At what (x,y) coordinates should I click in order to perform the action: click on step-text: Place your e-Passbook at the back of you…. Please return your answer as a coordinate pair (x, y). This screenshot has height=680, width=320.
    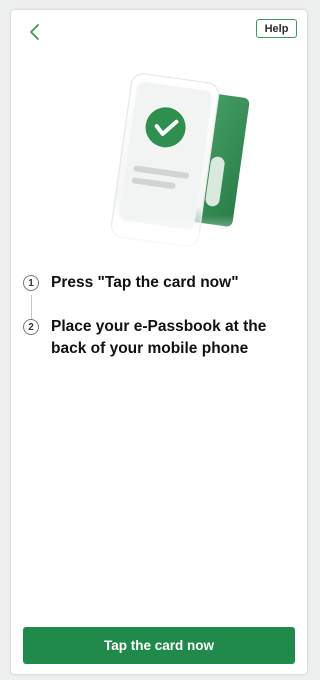
    Looking at the image, I should click on (159, 337).